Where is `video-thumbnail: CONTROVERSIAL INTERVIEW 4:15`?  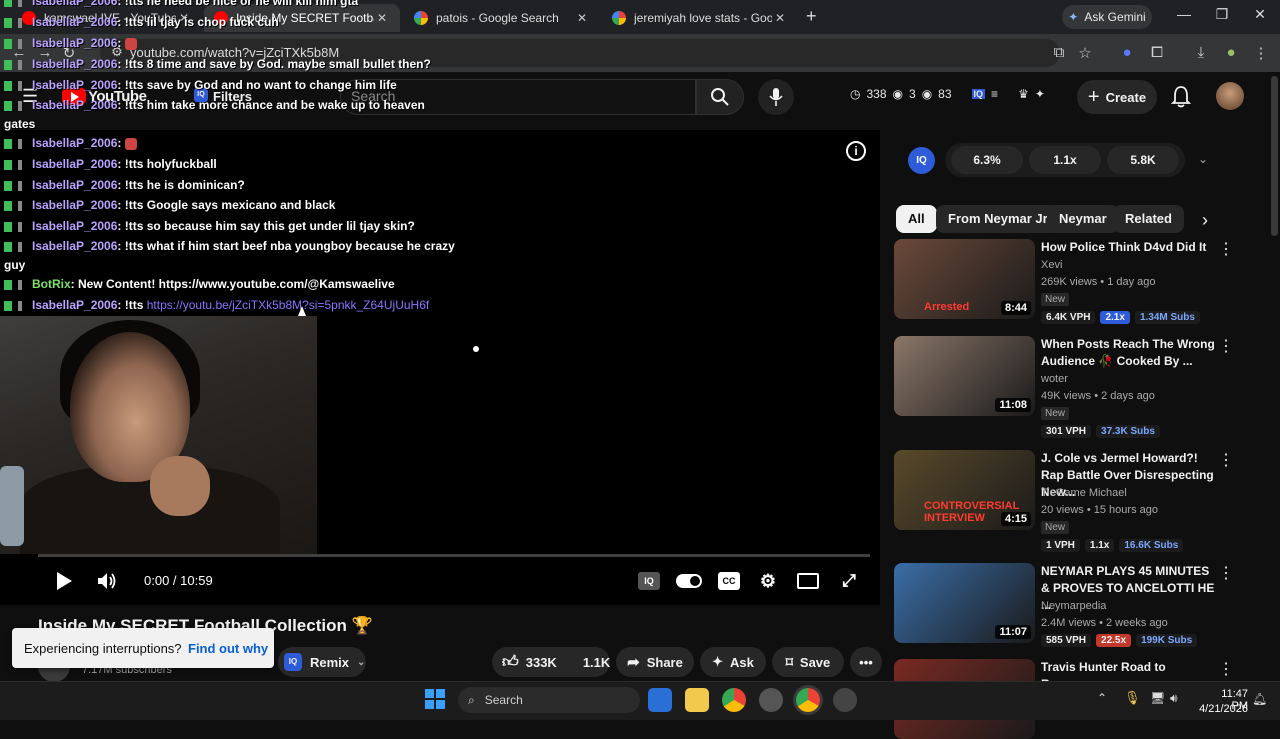
video-thumbnail: CONTROVERSIAL INTERVIEW 4:15 is located at coordinates (964, 490).